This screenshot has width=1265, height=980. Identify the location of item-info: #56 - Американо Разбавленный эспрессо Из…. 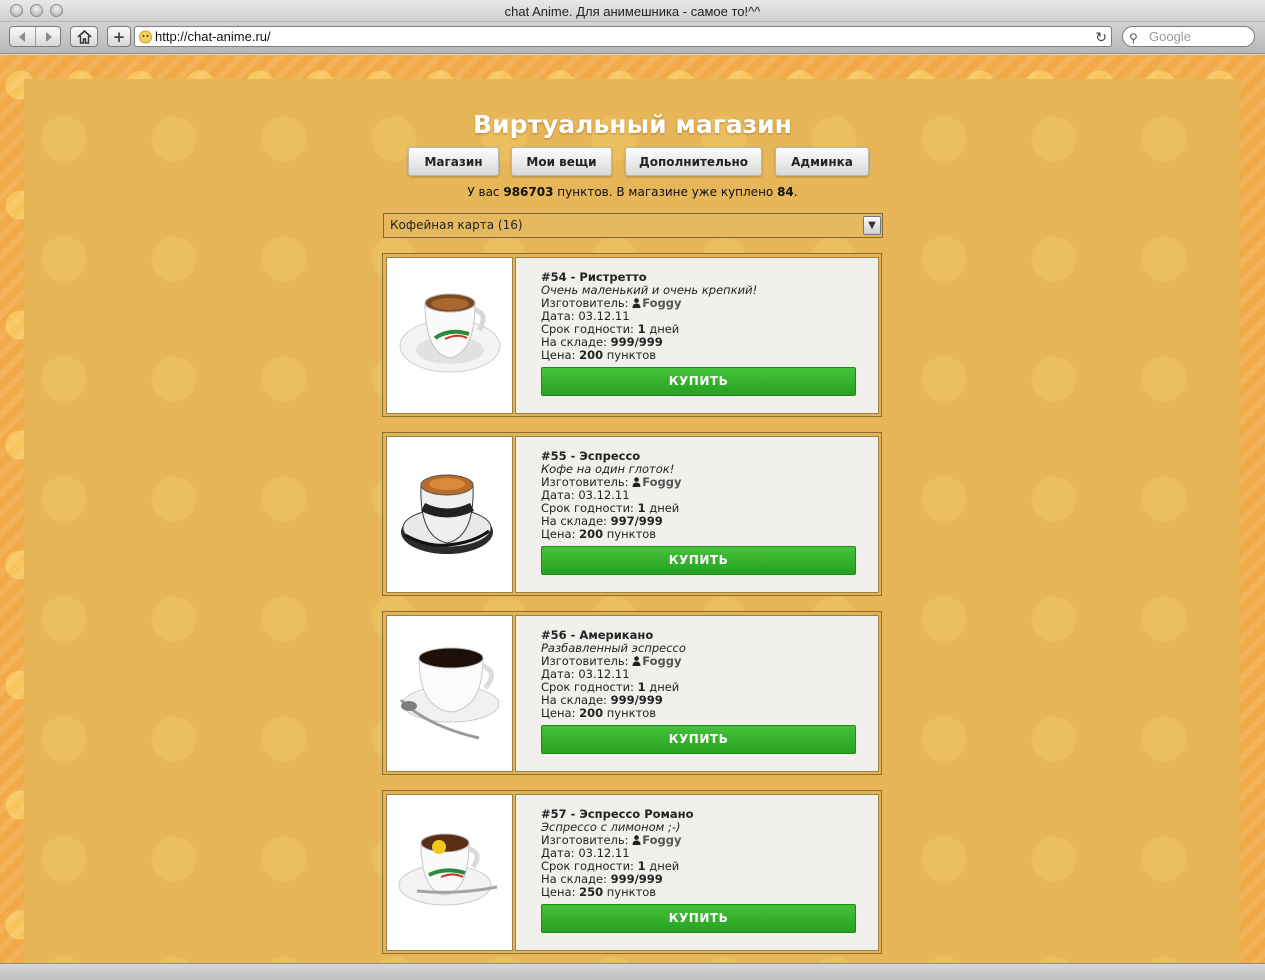
(697, 693).